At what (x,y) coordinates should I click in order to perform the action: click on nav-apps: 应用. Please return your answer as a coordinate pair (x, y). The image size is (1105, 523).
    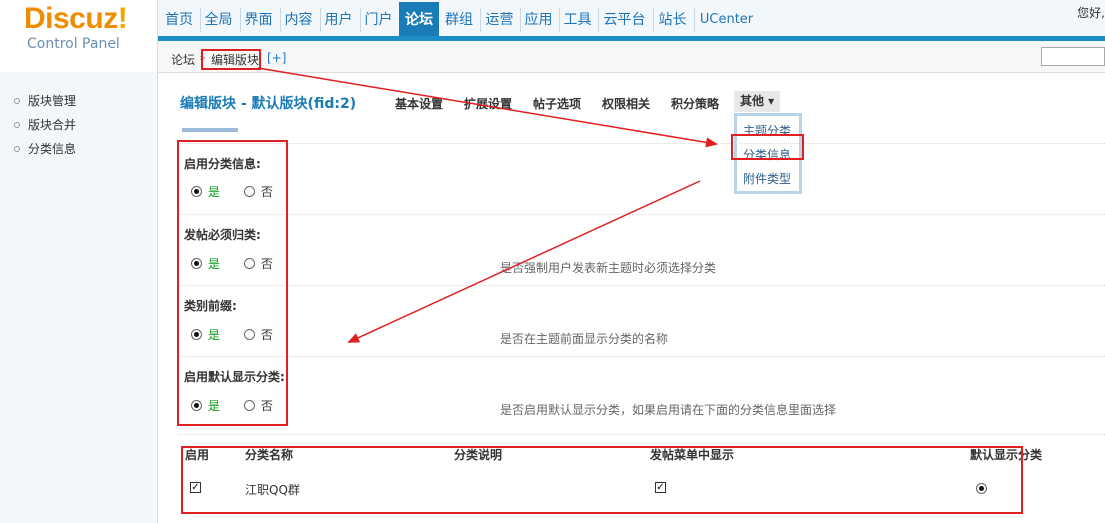
    Looking at the image, I should click on (538, 20).